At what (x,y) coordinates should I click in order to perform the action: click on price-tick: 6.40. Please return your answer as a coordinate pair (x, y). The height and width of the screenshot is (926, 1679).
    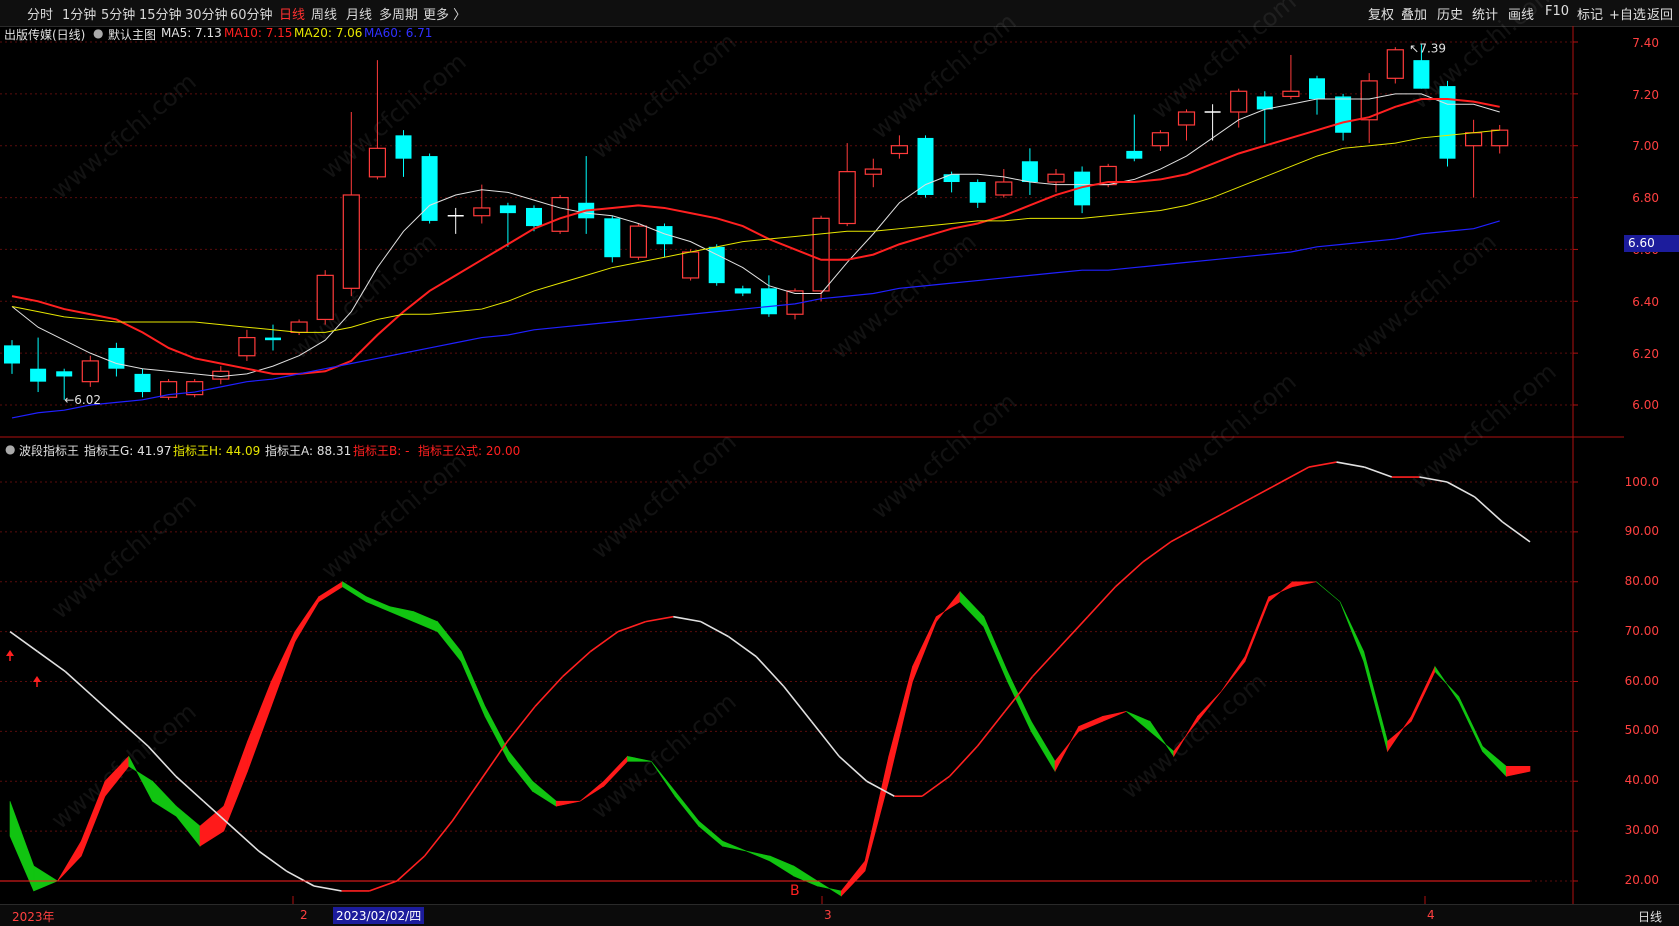
    Looking at the image, I should click on (1645, 302).